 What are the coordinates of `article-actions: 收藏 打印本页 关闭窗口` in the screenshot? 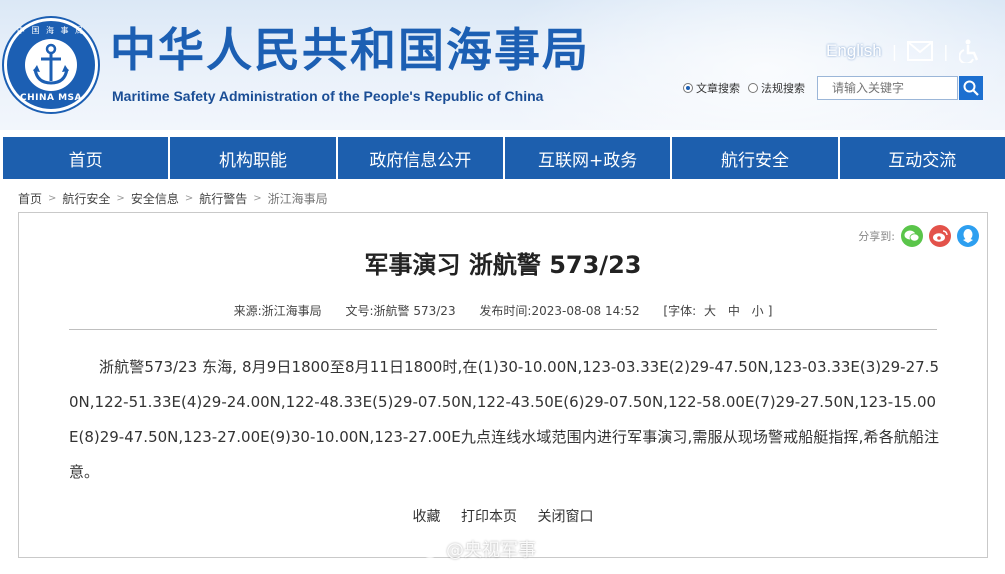 It's located at (503, 516).